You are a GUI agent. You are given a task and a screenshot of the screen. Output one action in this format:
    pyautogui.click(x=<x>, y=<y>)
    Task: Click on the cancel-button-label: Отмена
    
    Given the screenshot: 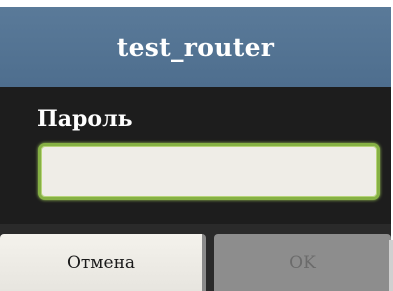 What is the action you would take?
    pyautogui.click(x=101, y=262)
    